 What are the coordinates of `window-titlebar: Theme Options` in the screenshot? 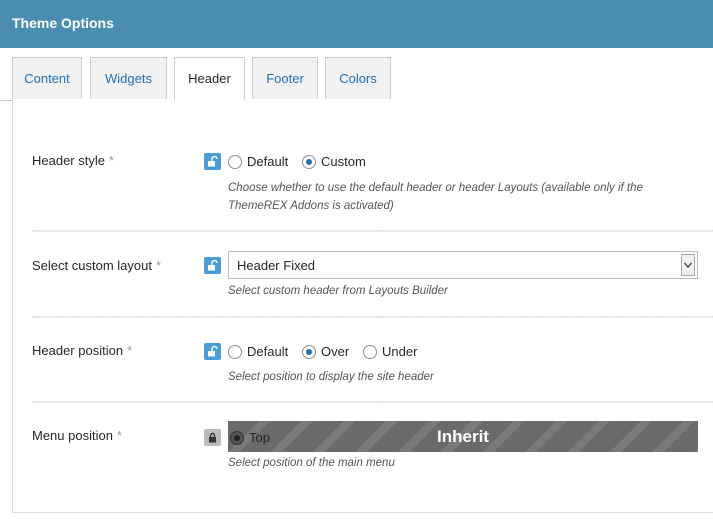 It's located at (356, 24).